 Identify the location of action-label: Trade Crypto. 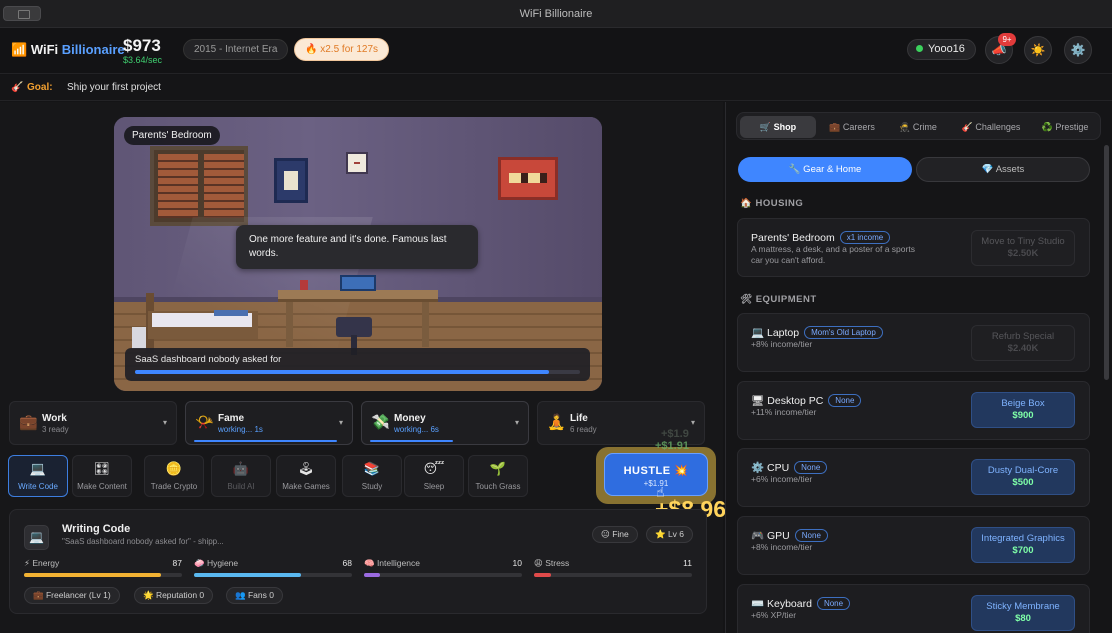
(174, 486).